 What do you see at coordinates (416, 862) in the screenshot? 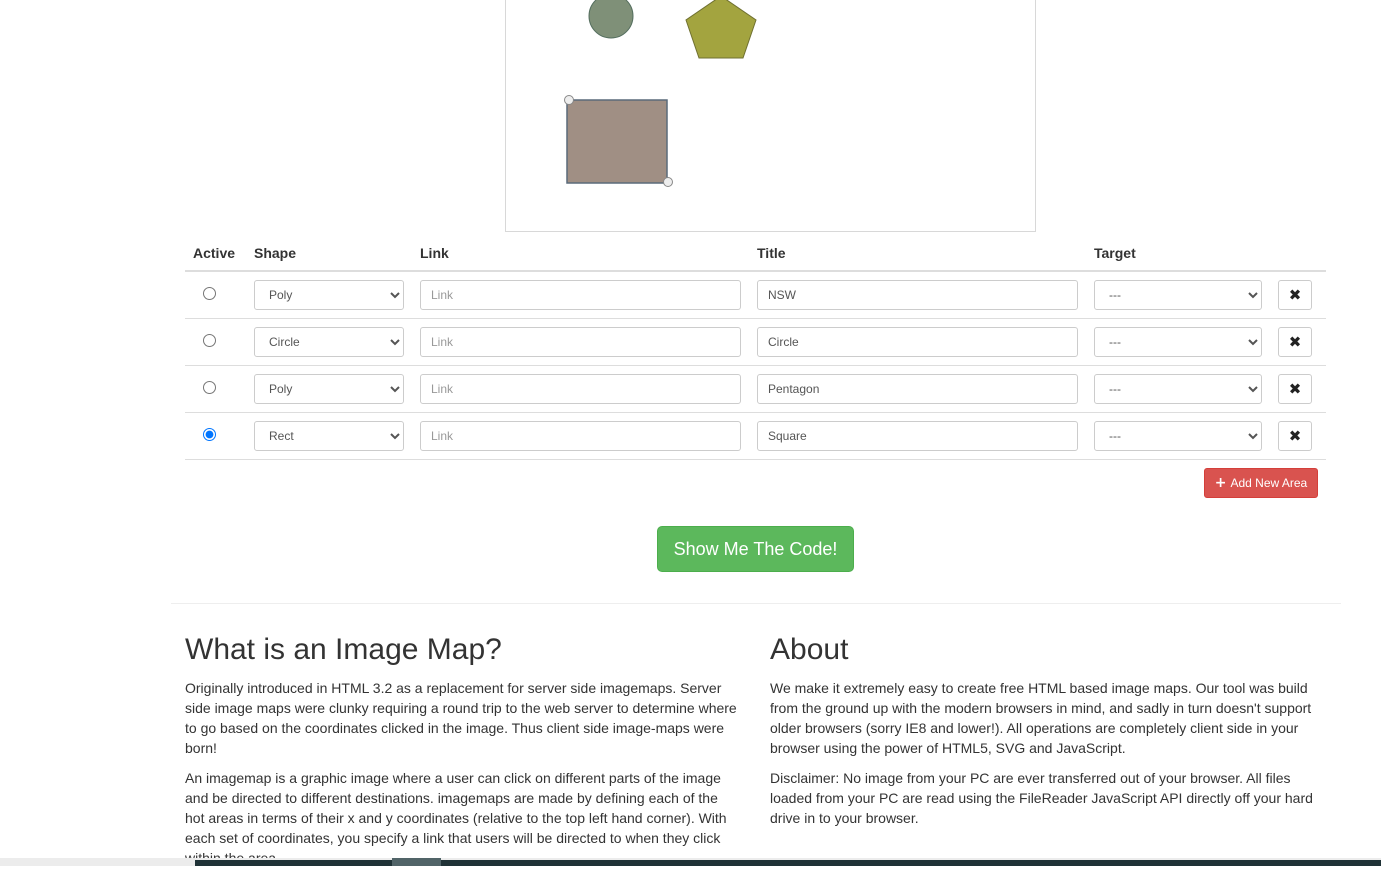
I see `horizontal-scrollbar-thumb` at bounding box center [416, 862].